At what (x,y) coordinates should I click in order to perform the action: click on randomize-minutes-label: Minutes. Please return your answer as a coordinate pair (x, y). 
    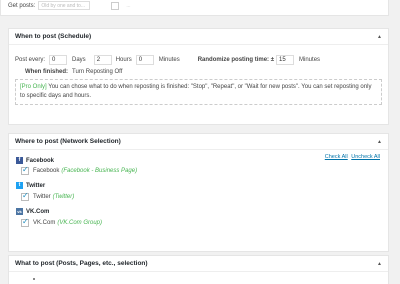
    Looking at the image, I should click on (310, 60).